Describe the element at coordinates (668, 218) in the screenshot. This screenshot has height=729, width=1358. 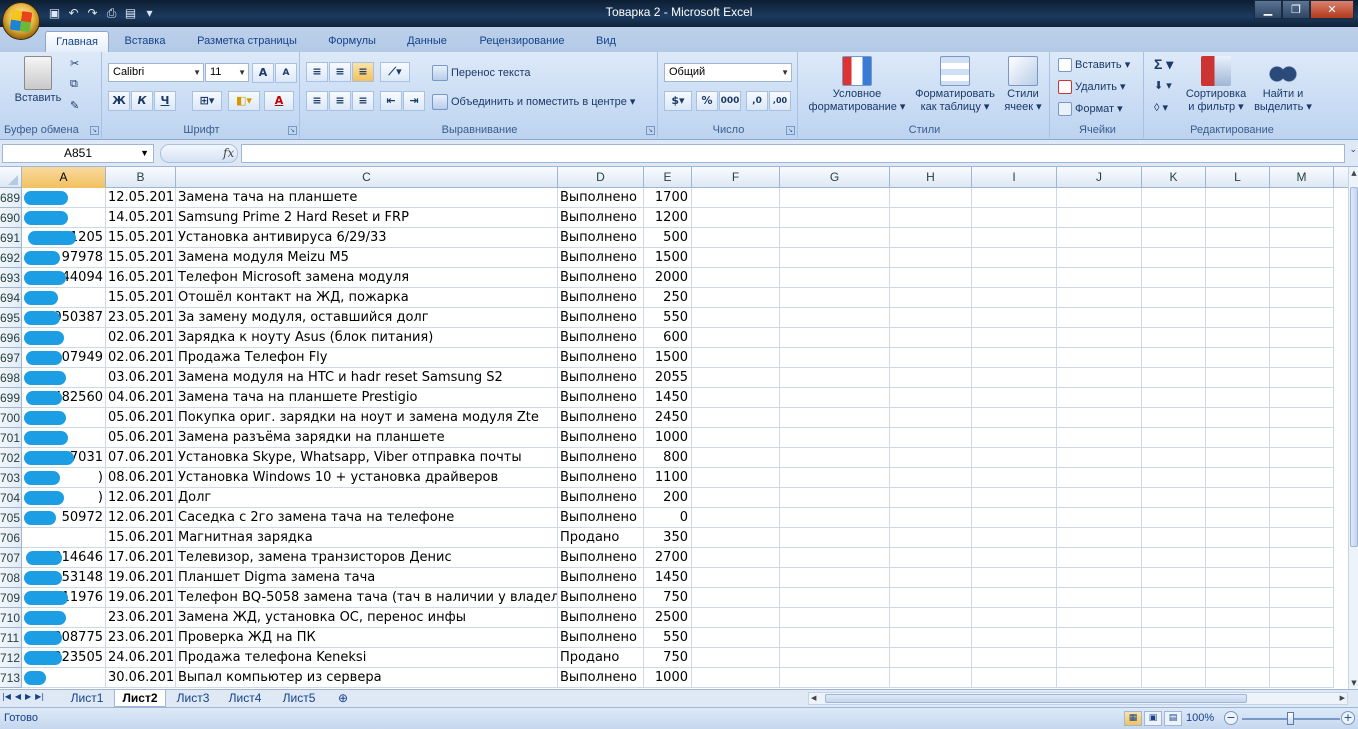
I see `cell-e: 1200` at that location.